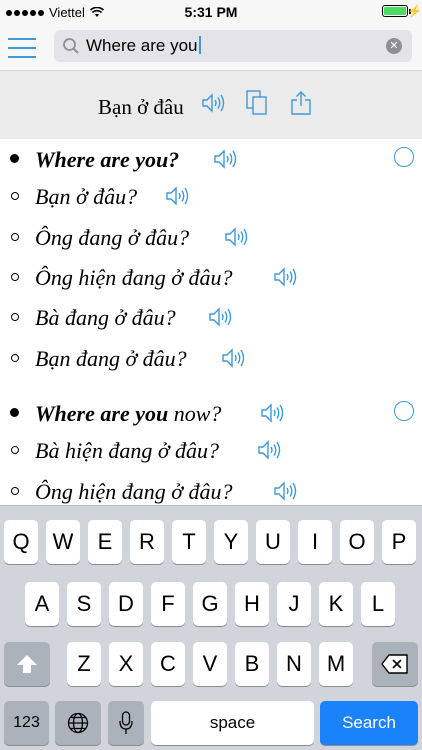  I want to click on globe-icon, so click(78, 723).